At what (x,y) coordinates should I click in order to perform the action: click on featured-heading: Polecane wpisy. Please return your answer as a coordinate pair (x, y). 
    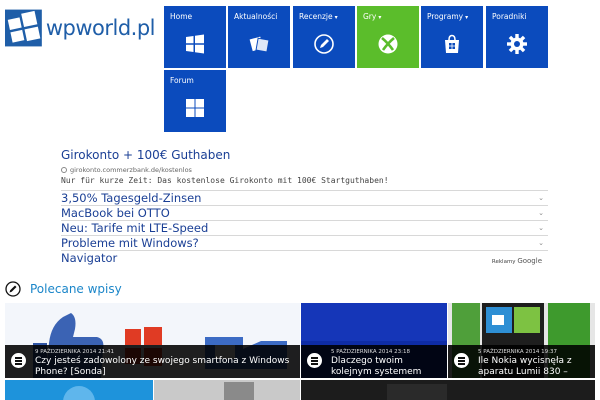
    Looking at the image, I should click on (76, 289).